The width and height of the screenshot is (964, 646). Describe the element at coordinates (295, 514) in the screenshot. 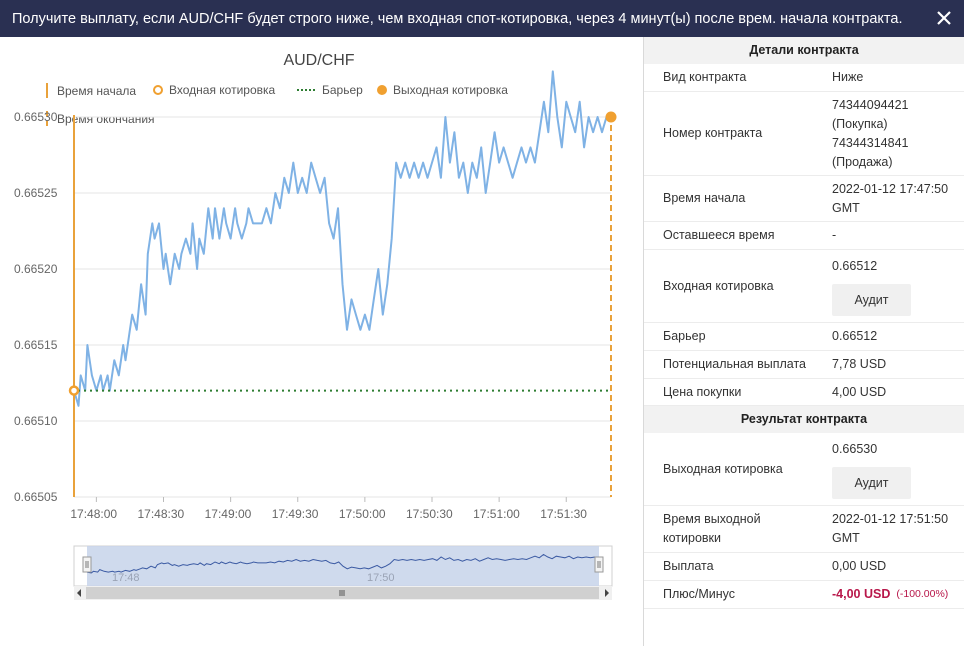

I see `x-tick-label: 17:49:30` at that location.